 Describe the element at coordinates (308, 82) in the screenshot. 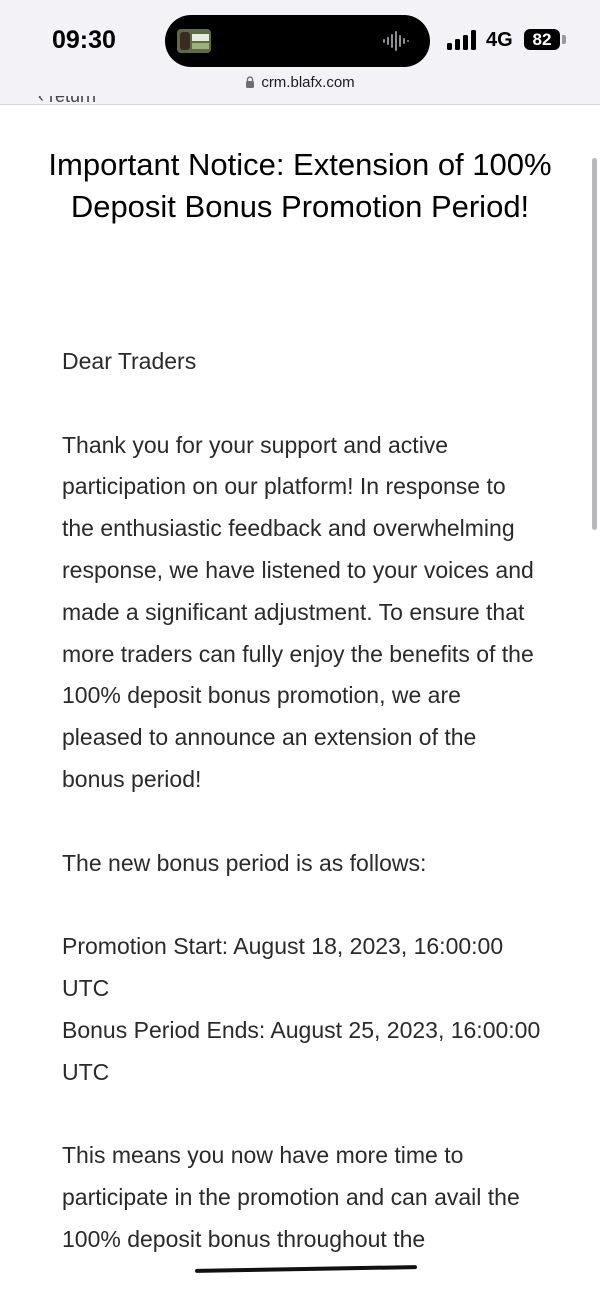

I see `url-text: crm.blafx.com` at that location.